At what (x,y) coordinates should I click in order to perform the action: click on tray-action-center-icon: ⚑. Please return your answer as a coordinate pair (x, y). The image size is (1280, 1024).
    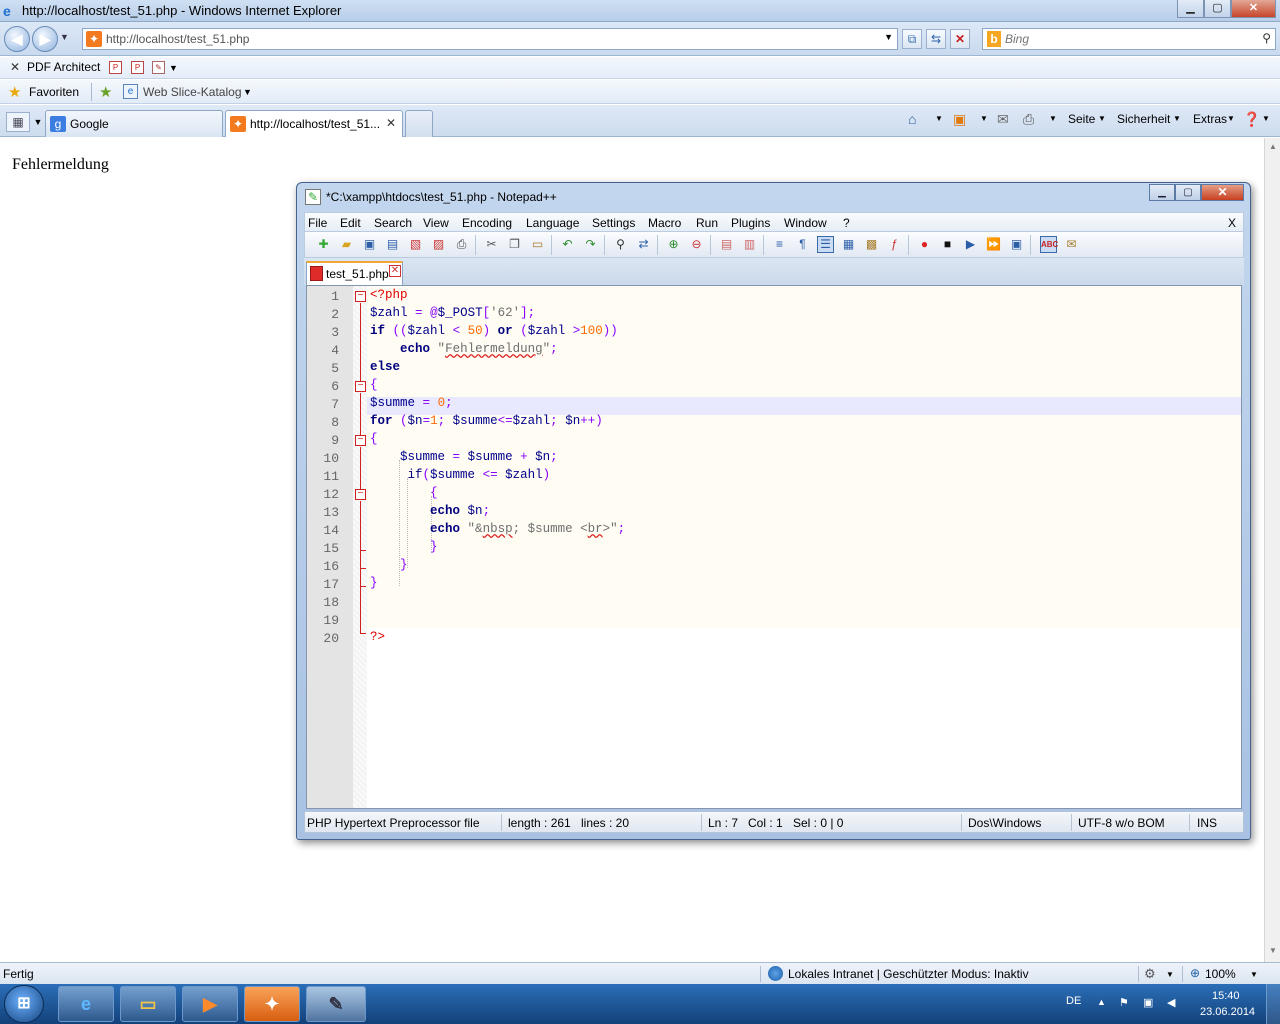
    Looking at the image, I should click on (1127, 1003).